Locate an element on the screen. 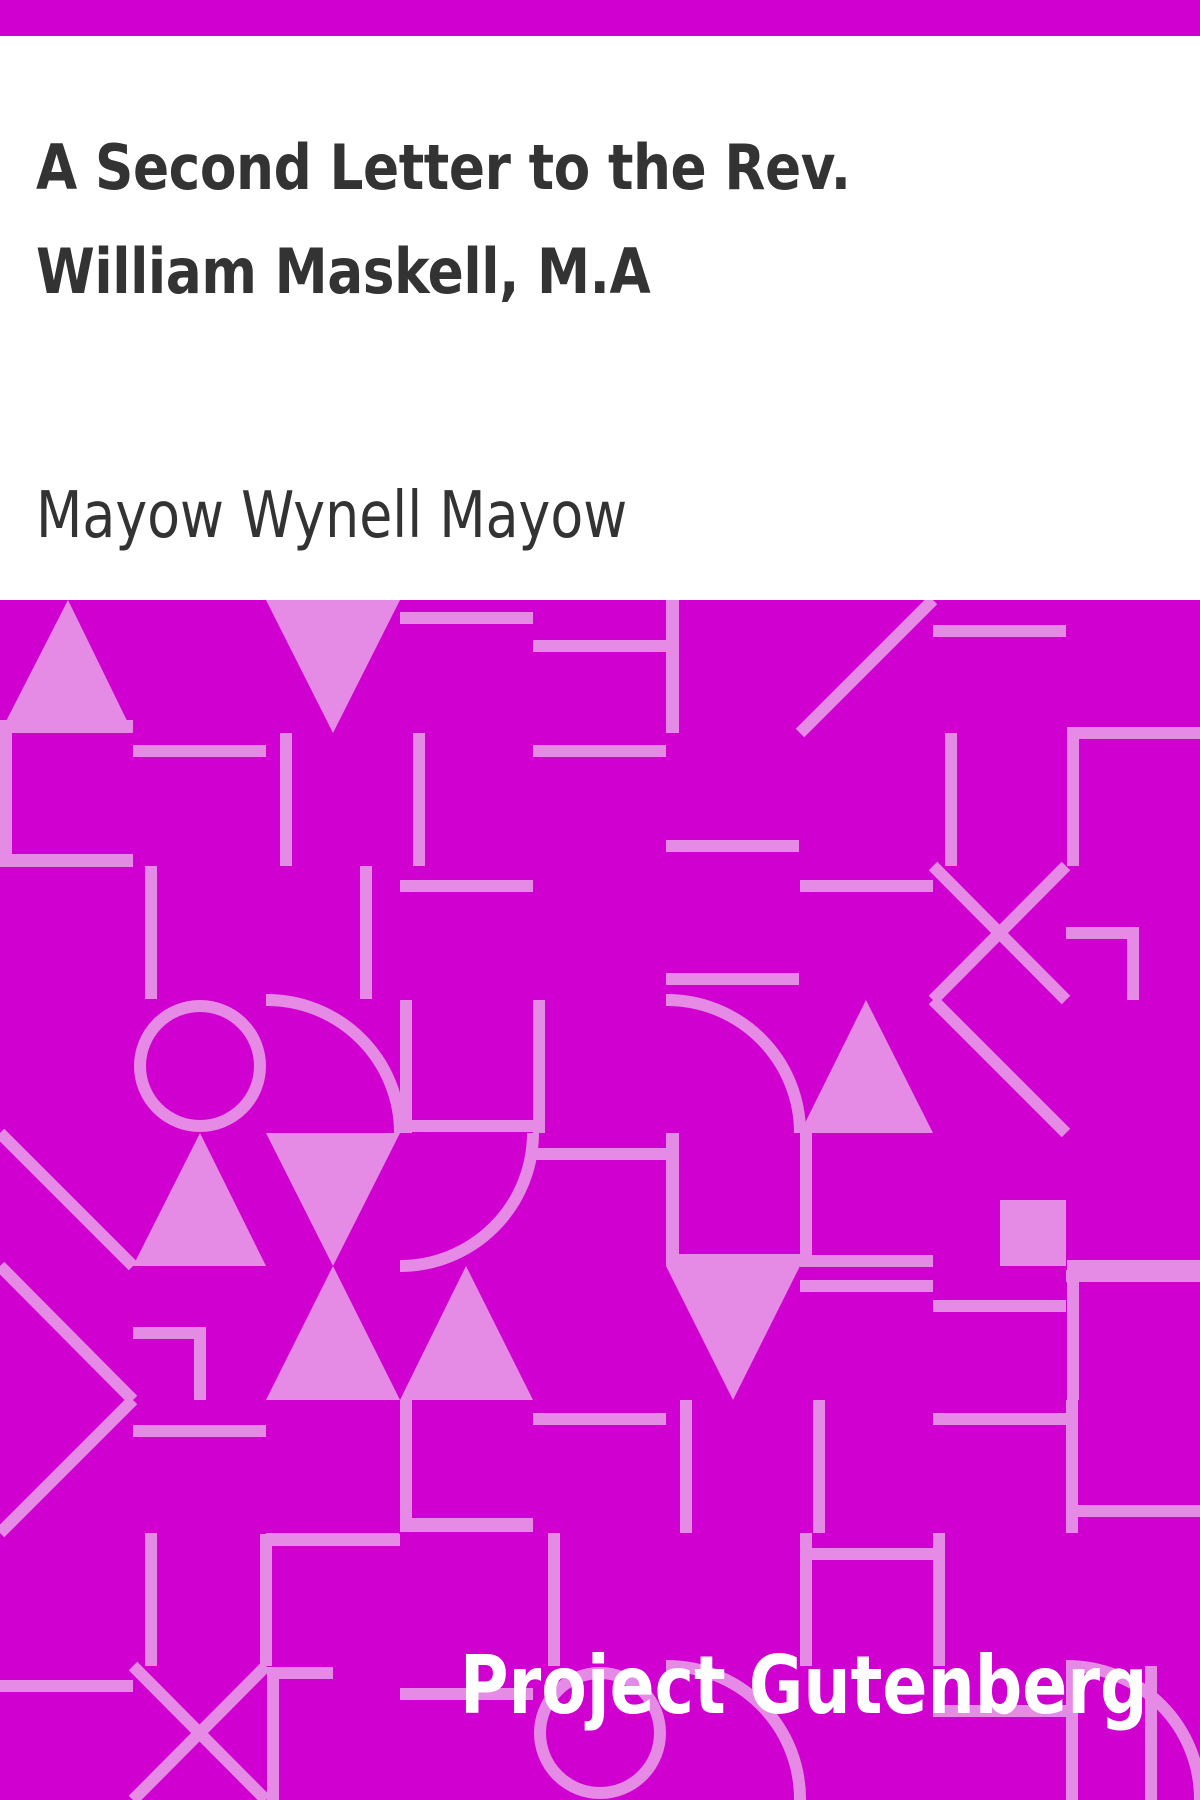 Image resolution: width=1200 pixels, height=1800 pixels. cover-top-bar is located at coordinates (600, 18).